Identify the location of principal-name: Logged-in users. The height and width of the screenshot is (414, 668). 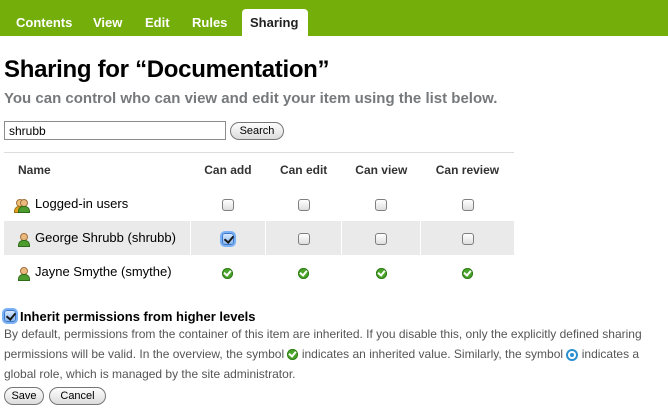
(82, 204).